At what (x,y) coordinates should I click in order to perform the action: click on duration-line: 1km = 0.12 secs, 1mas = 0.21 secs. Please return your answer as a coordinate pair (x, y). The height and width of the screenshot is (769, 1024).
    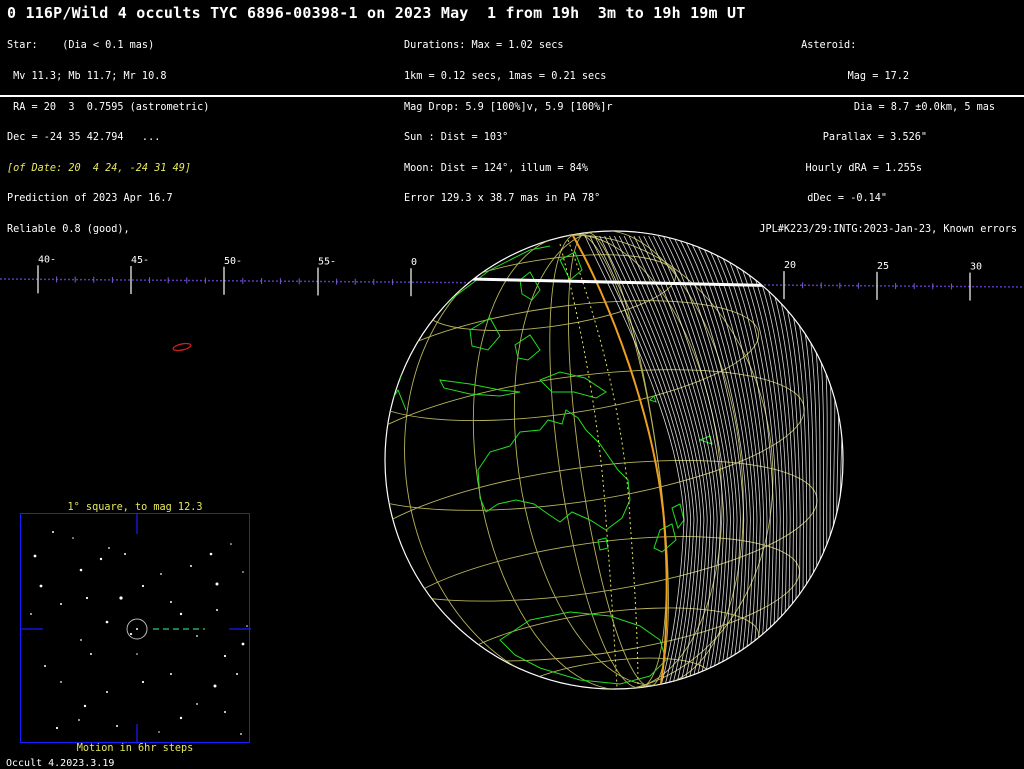
    Looking at the image, I should click on (505, 76).